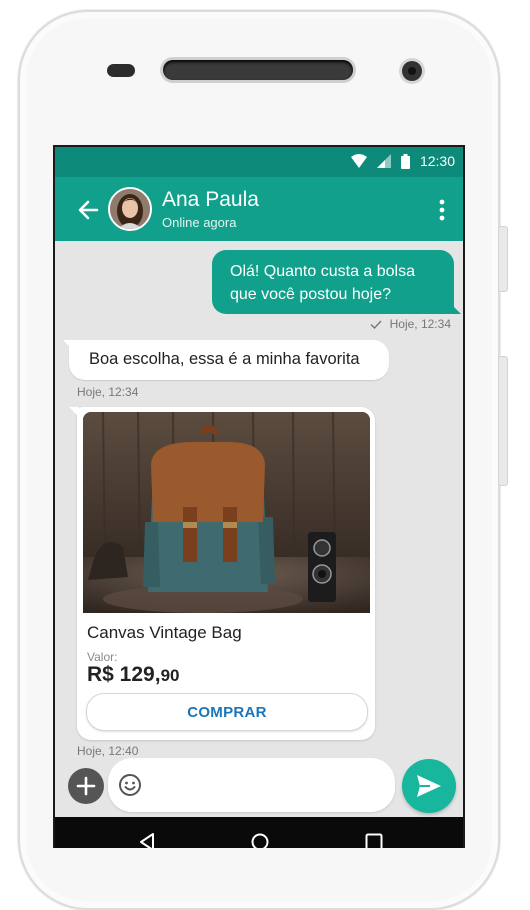  I want to click on product-price: R$ 129,90, so click(133, 675).